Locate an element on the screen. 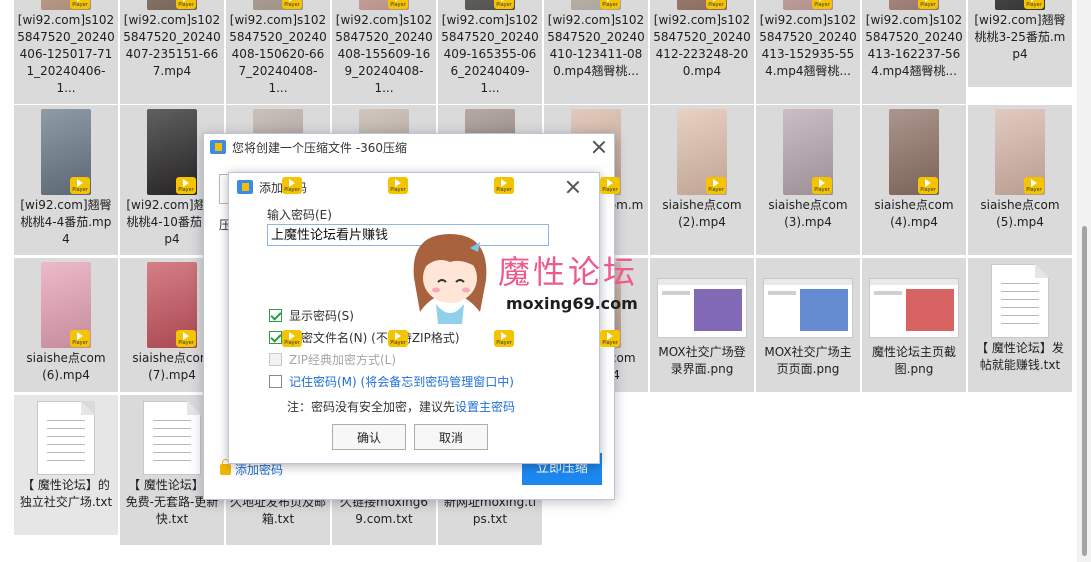 The image size is (1091, 562). ok-button: 确认 is located at coordinates (369, 437).